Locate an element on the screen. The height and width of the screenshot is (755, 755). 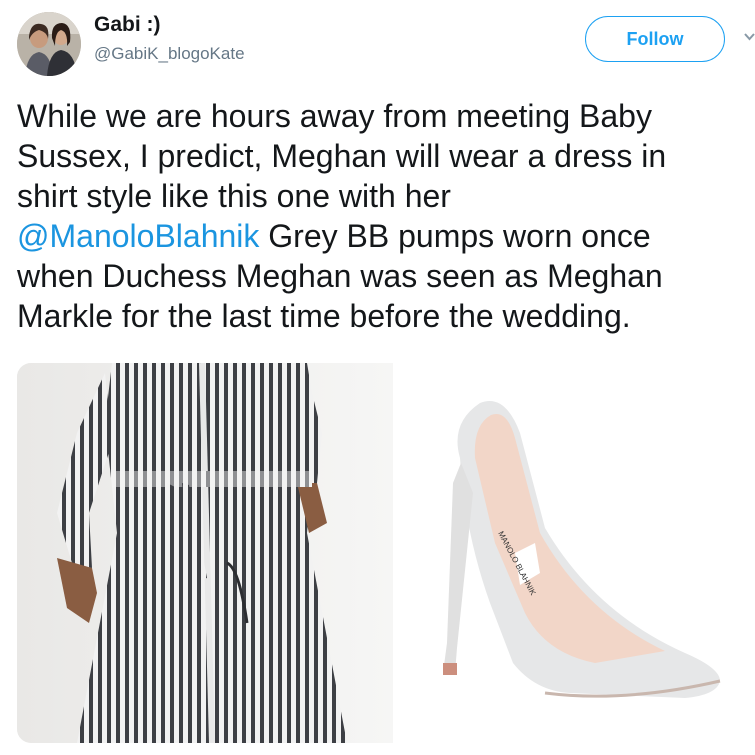
tweet-header: Gabi :) @GabiK_blogoKate Follow is located at coordinates (377, 40).